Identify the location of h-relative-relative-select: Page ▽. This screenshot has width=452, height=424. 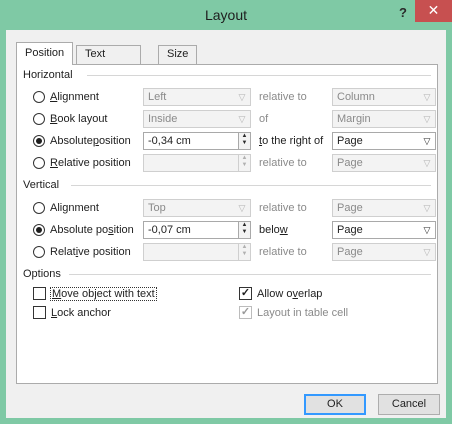
(384, 163).